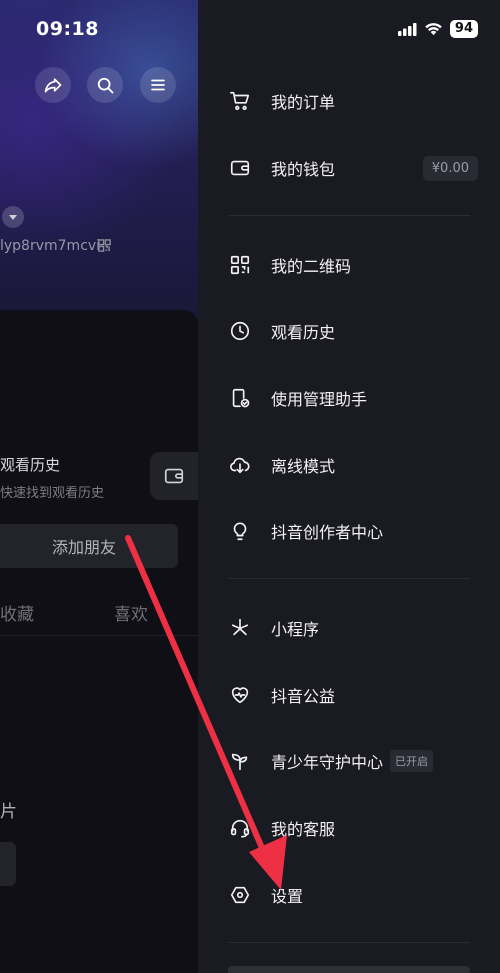 The width and height of the screenshot is (500, 973). What do you see at coordinates (295, 629) in the screenshot?
I see `menu-item-label: 小程序` at bounding box center [295, 629].